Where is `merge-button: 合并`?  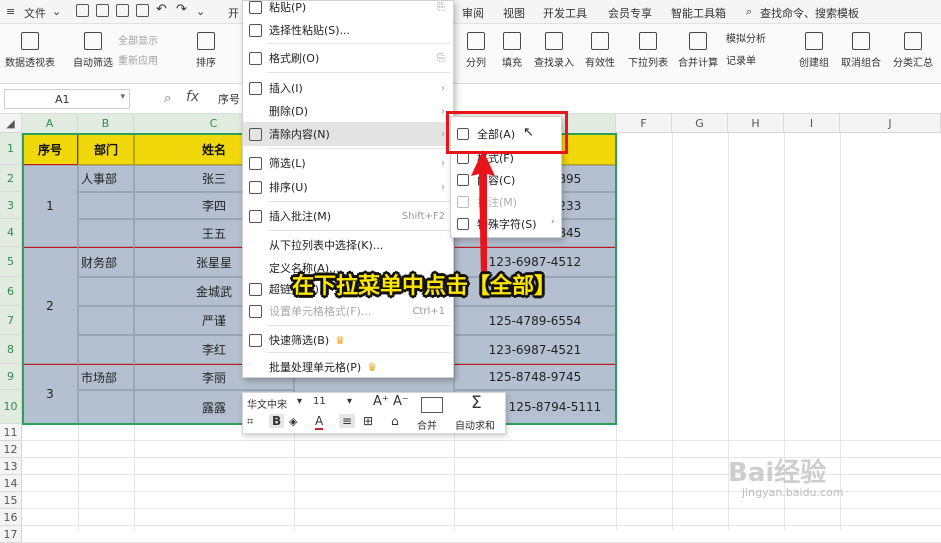 merge-button: 合并 is located at coordinates (427, 424).